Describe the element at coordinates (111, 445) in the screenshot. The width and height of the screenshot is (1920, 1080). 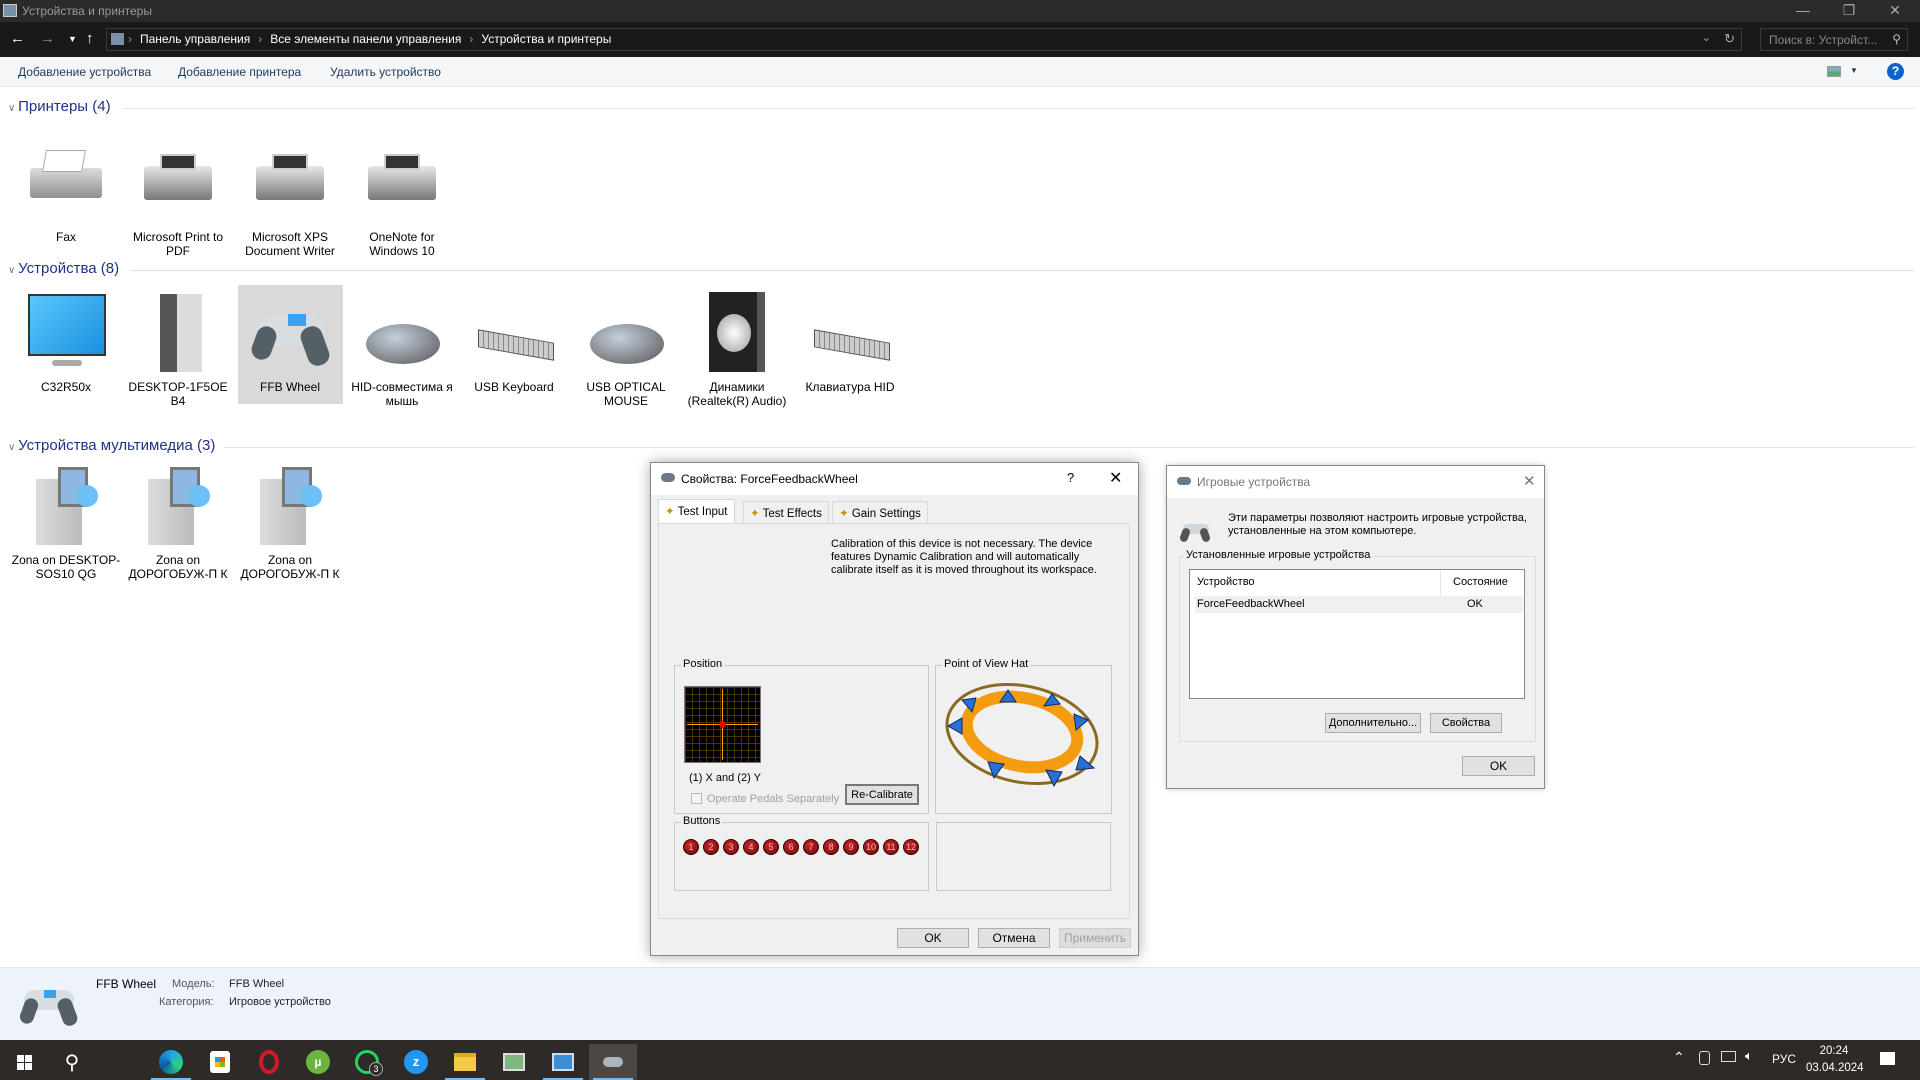
I see `group-multimedia-header: ∨ Устройства мультимедиа (3)` at that location.